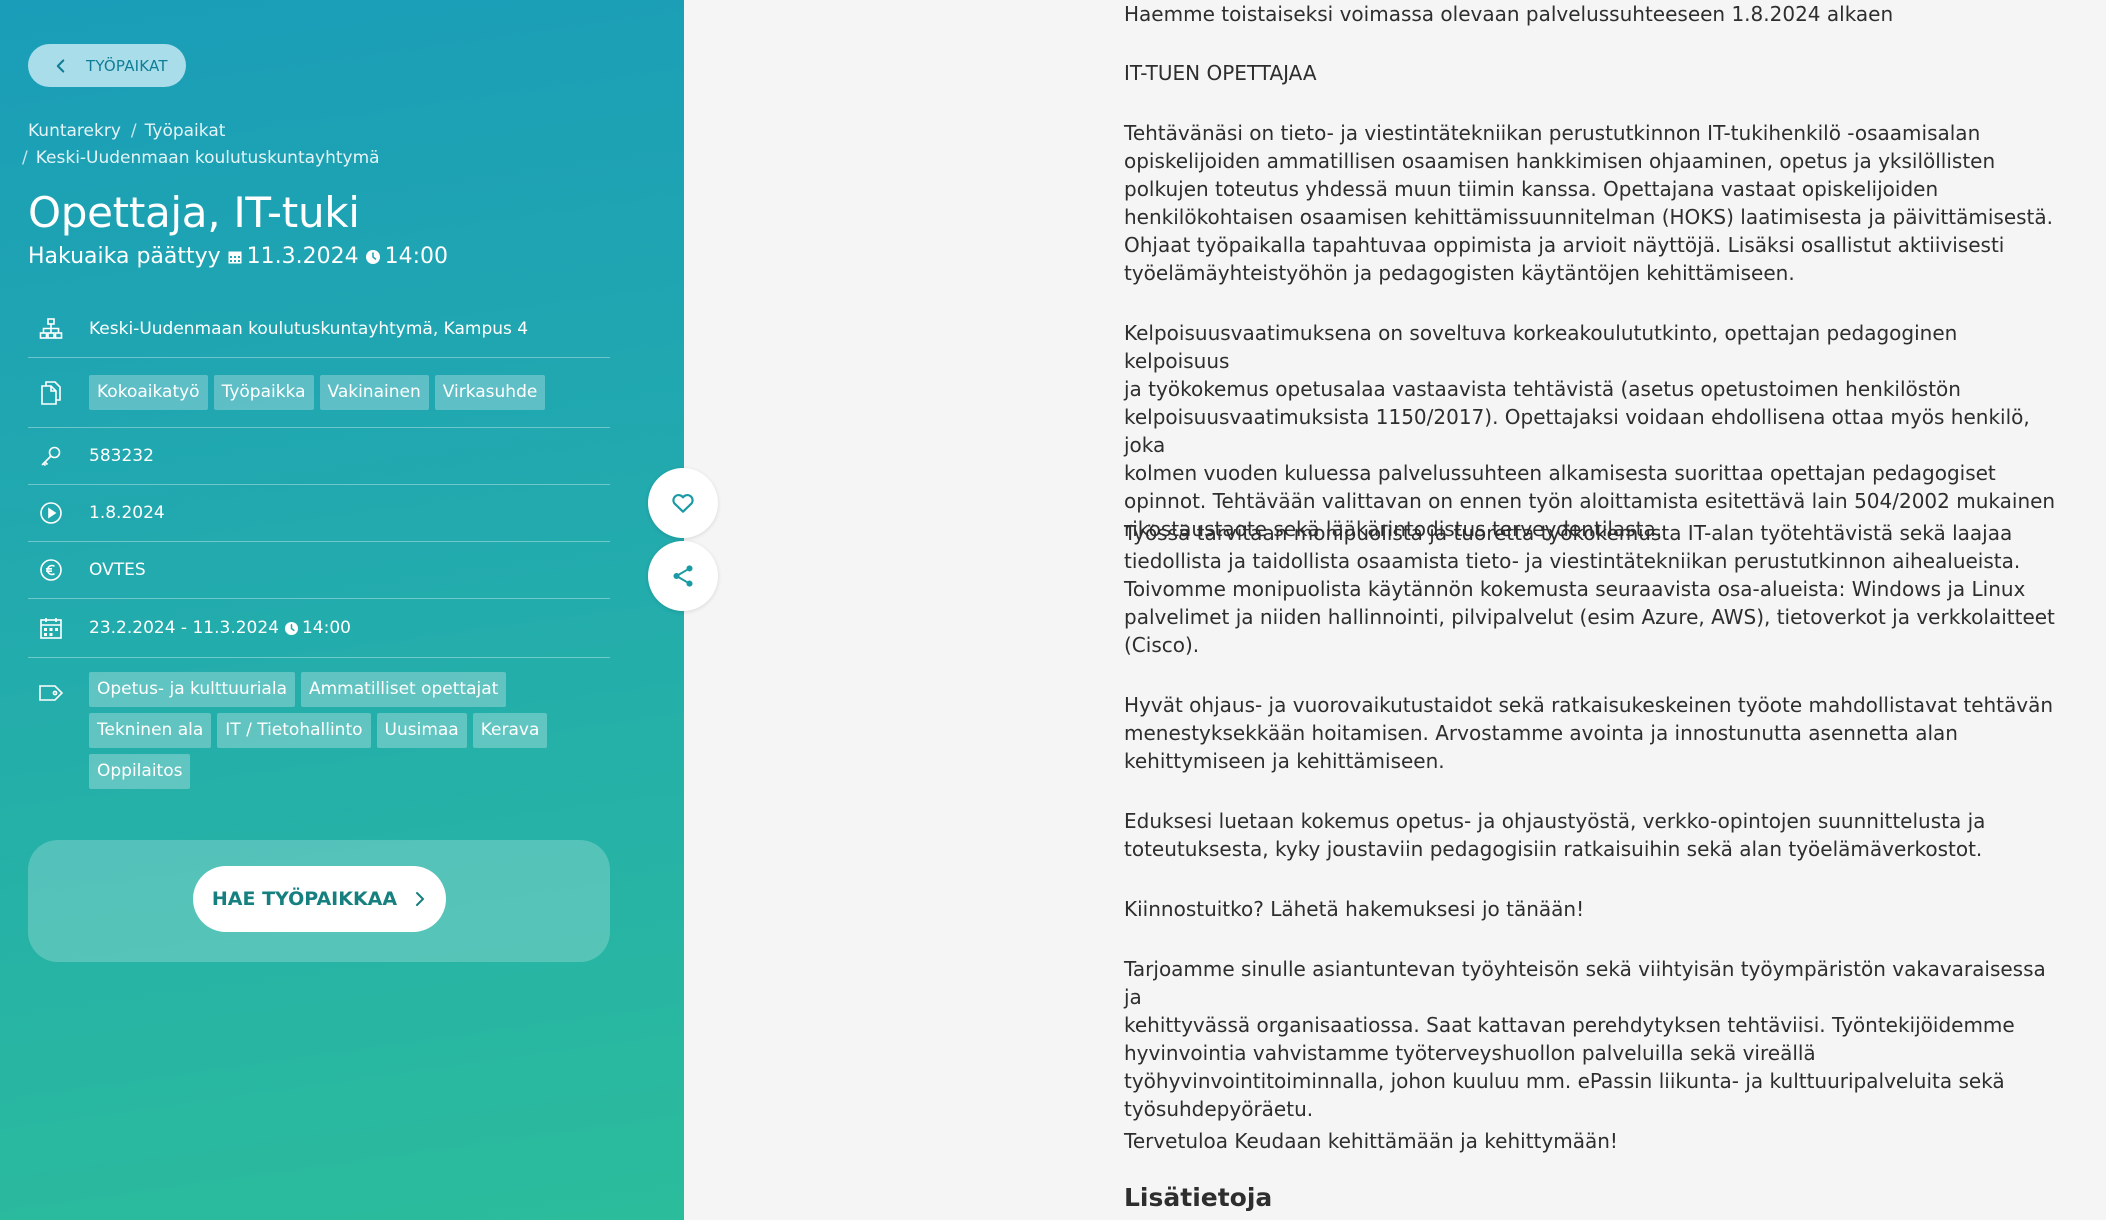  I want to click on back-to-jobs-button: TYÖPAIKAT, so click(107, 65).